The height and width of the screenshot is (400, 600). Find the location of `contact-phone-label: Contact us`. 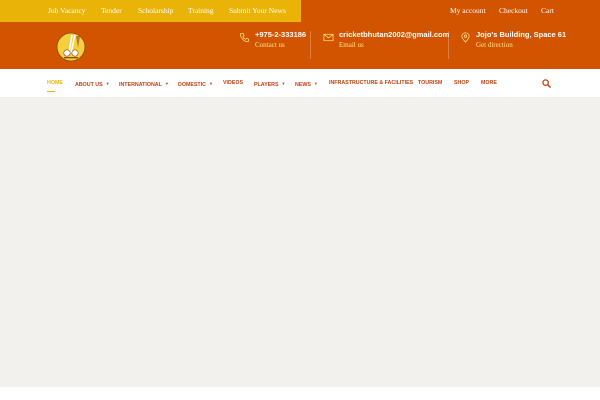

contact-phone-label: Contact us is located at coordinates (270, 45).